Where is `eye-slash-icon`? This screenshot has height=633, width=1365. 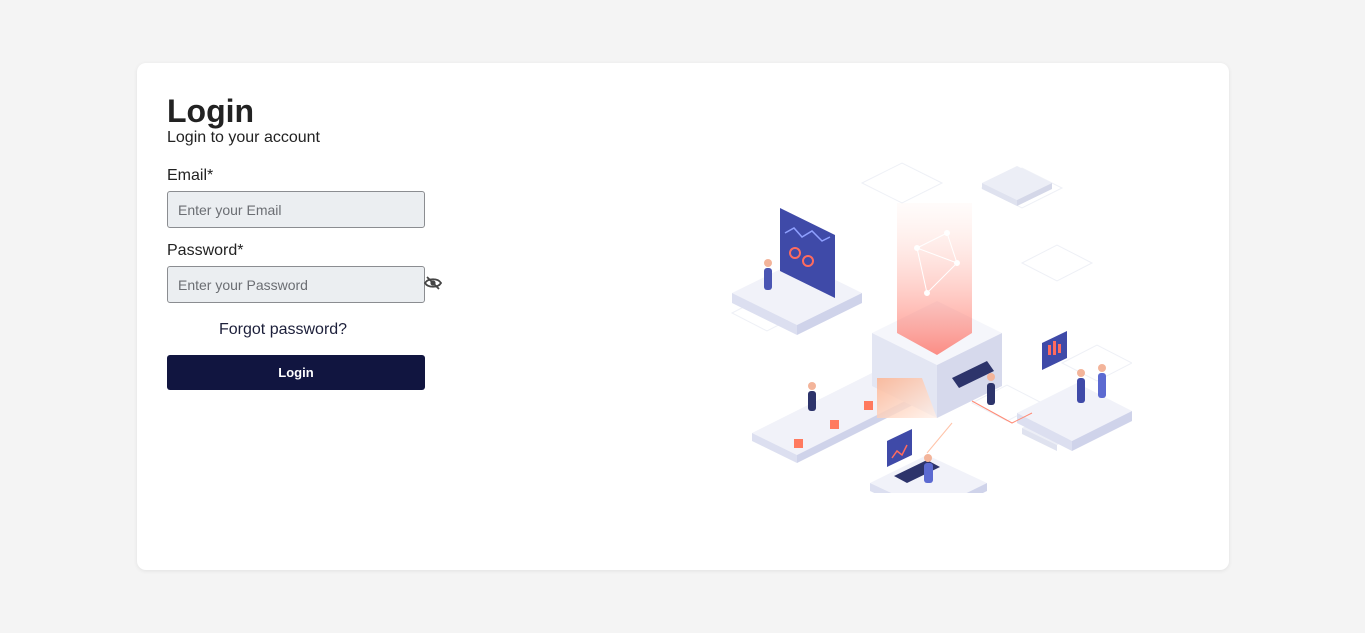
eye-slash-icon is located at coordinates (433, 283).